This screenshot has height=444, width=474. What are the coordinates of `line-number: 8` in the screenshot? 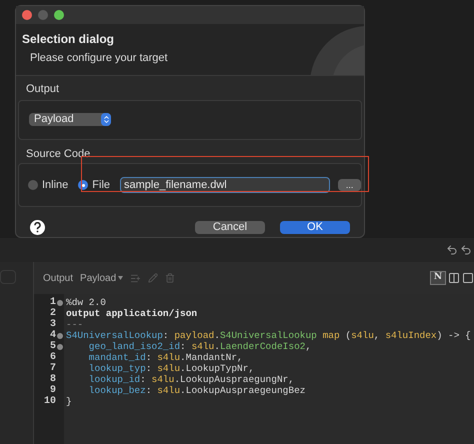 It's located at (53, 379).